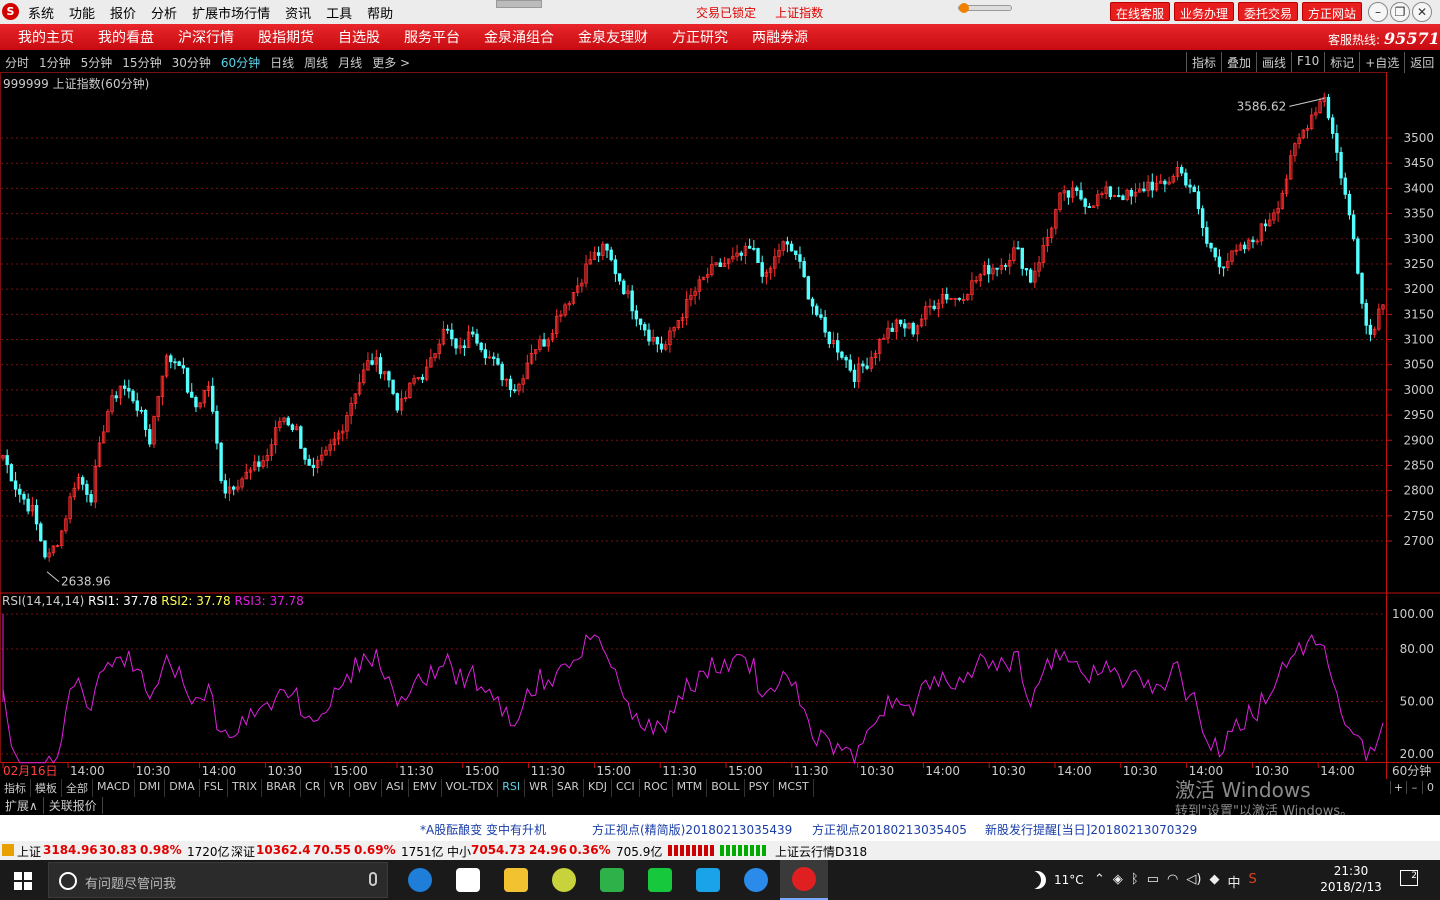  What do you see at coordinates (759, 788) in the screenshot?
I see `indicator-tab: PSY` at bounding box center [759, 788].